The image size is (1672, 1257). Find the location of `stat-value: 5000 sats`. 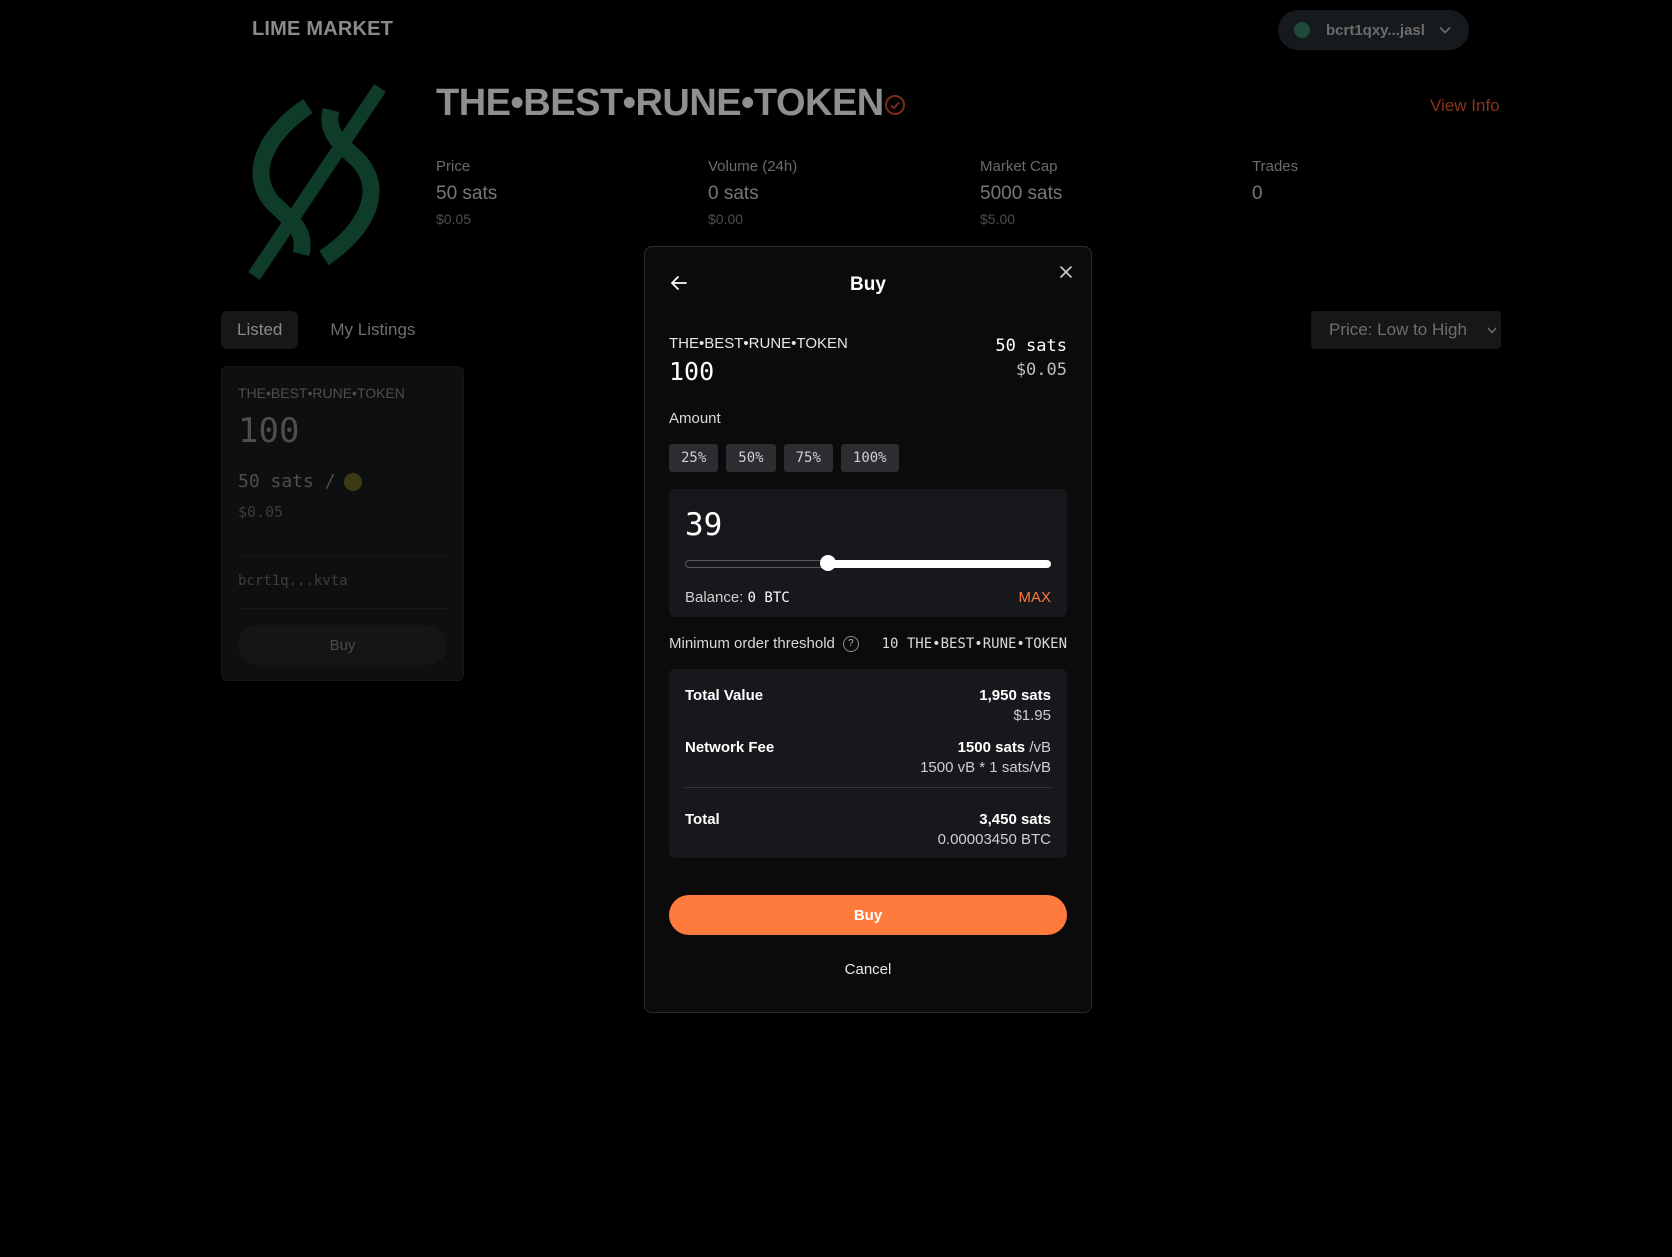

stat-value: 5000 sats is located at coordinates (1021, 193).